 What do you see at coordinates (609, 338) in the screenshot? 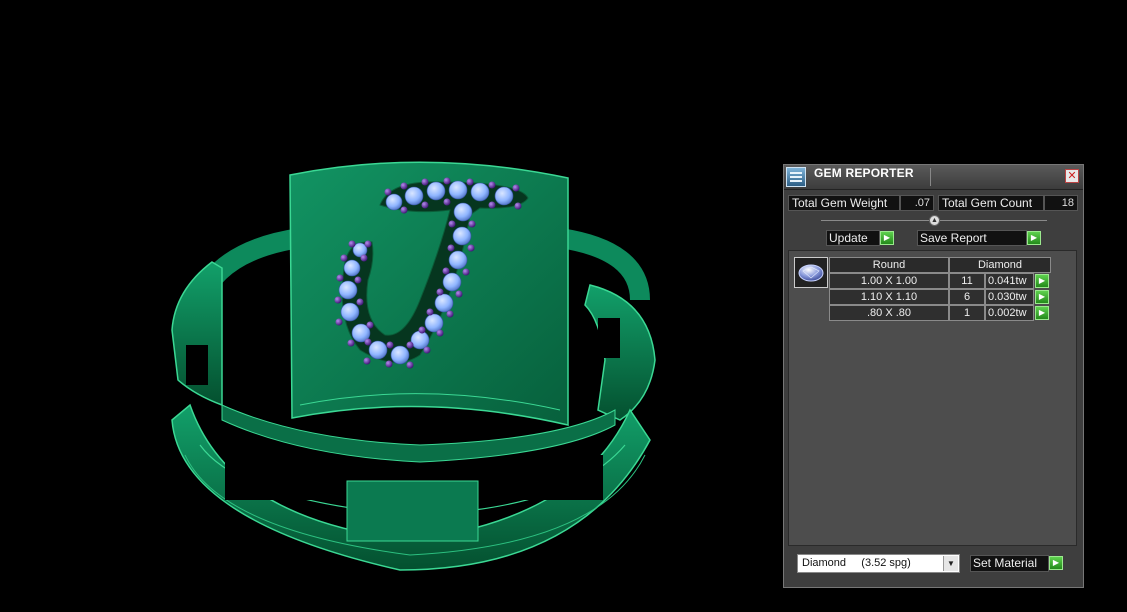
I see `ring-band-right-gap` at bounding box center [609, 338].